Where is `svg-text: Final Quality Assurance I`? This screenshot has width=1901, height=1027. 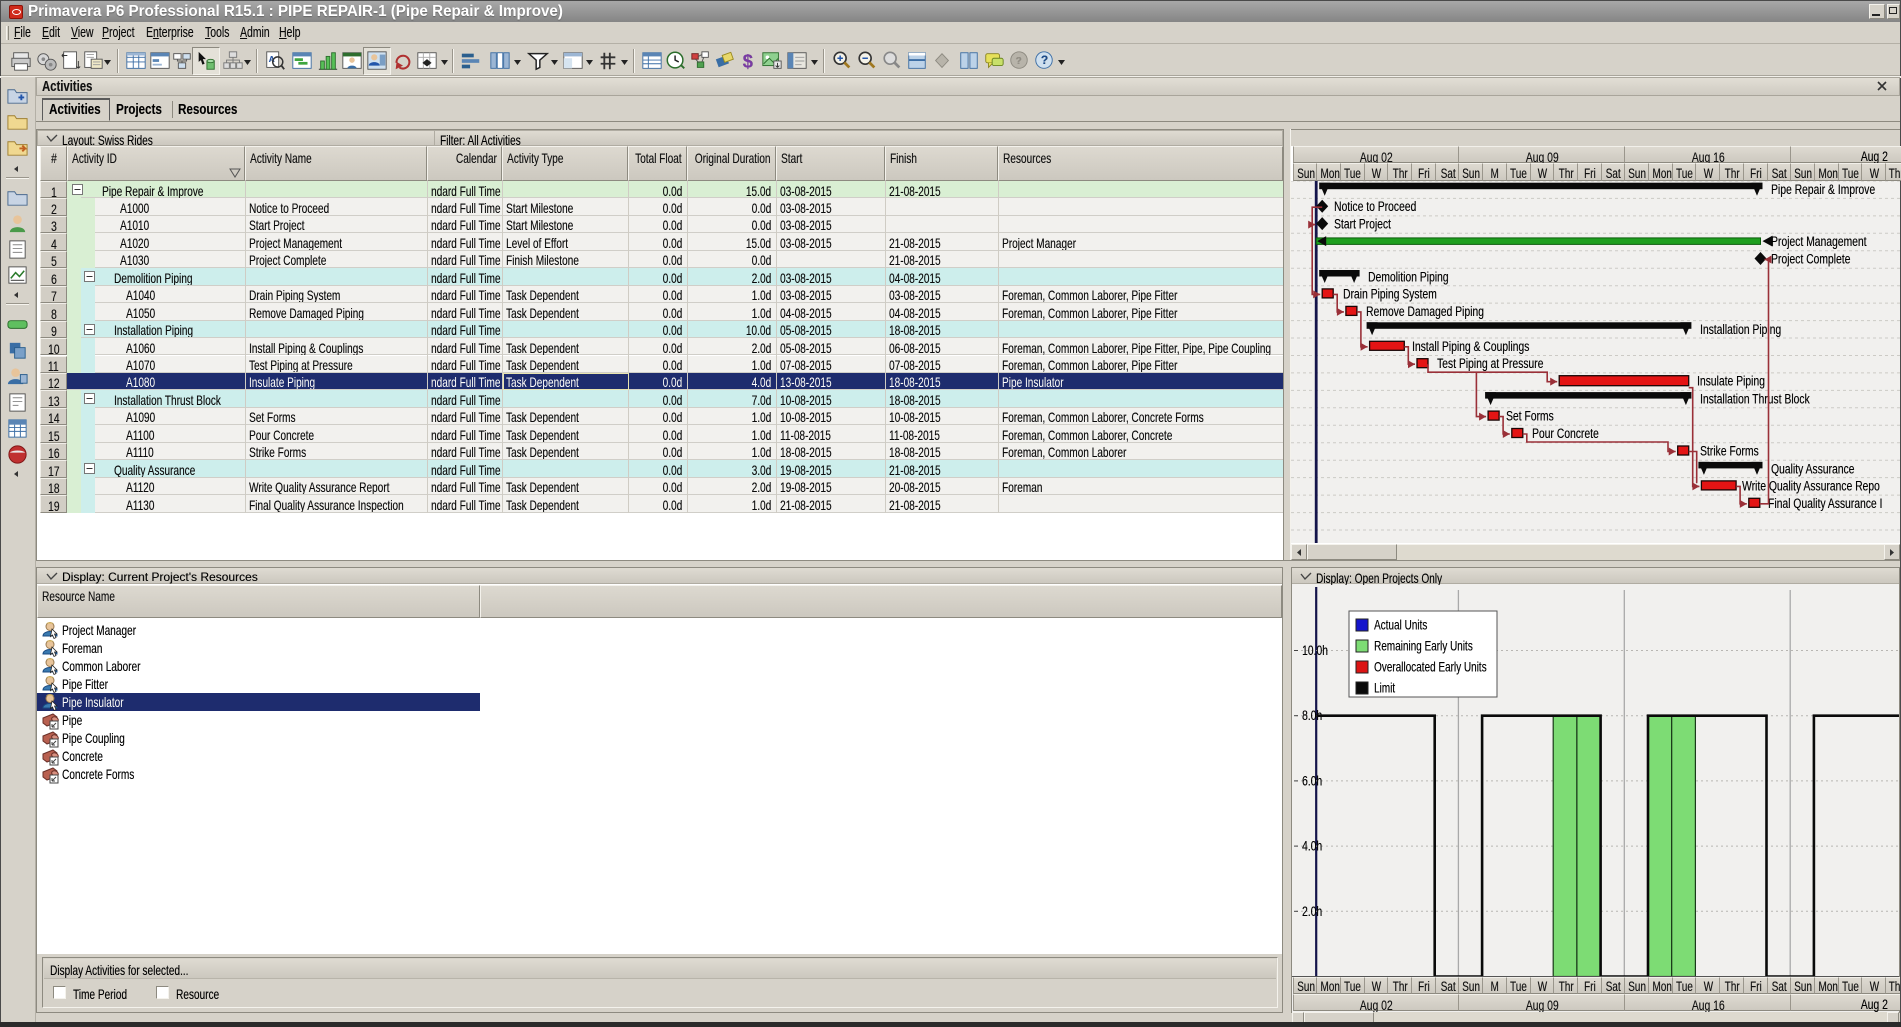
svg-text: Final Quality Assurance I is located at coordinates (1825, 503).